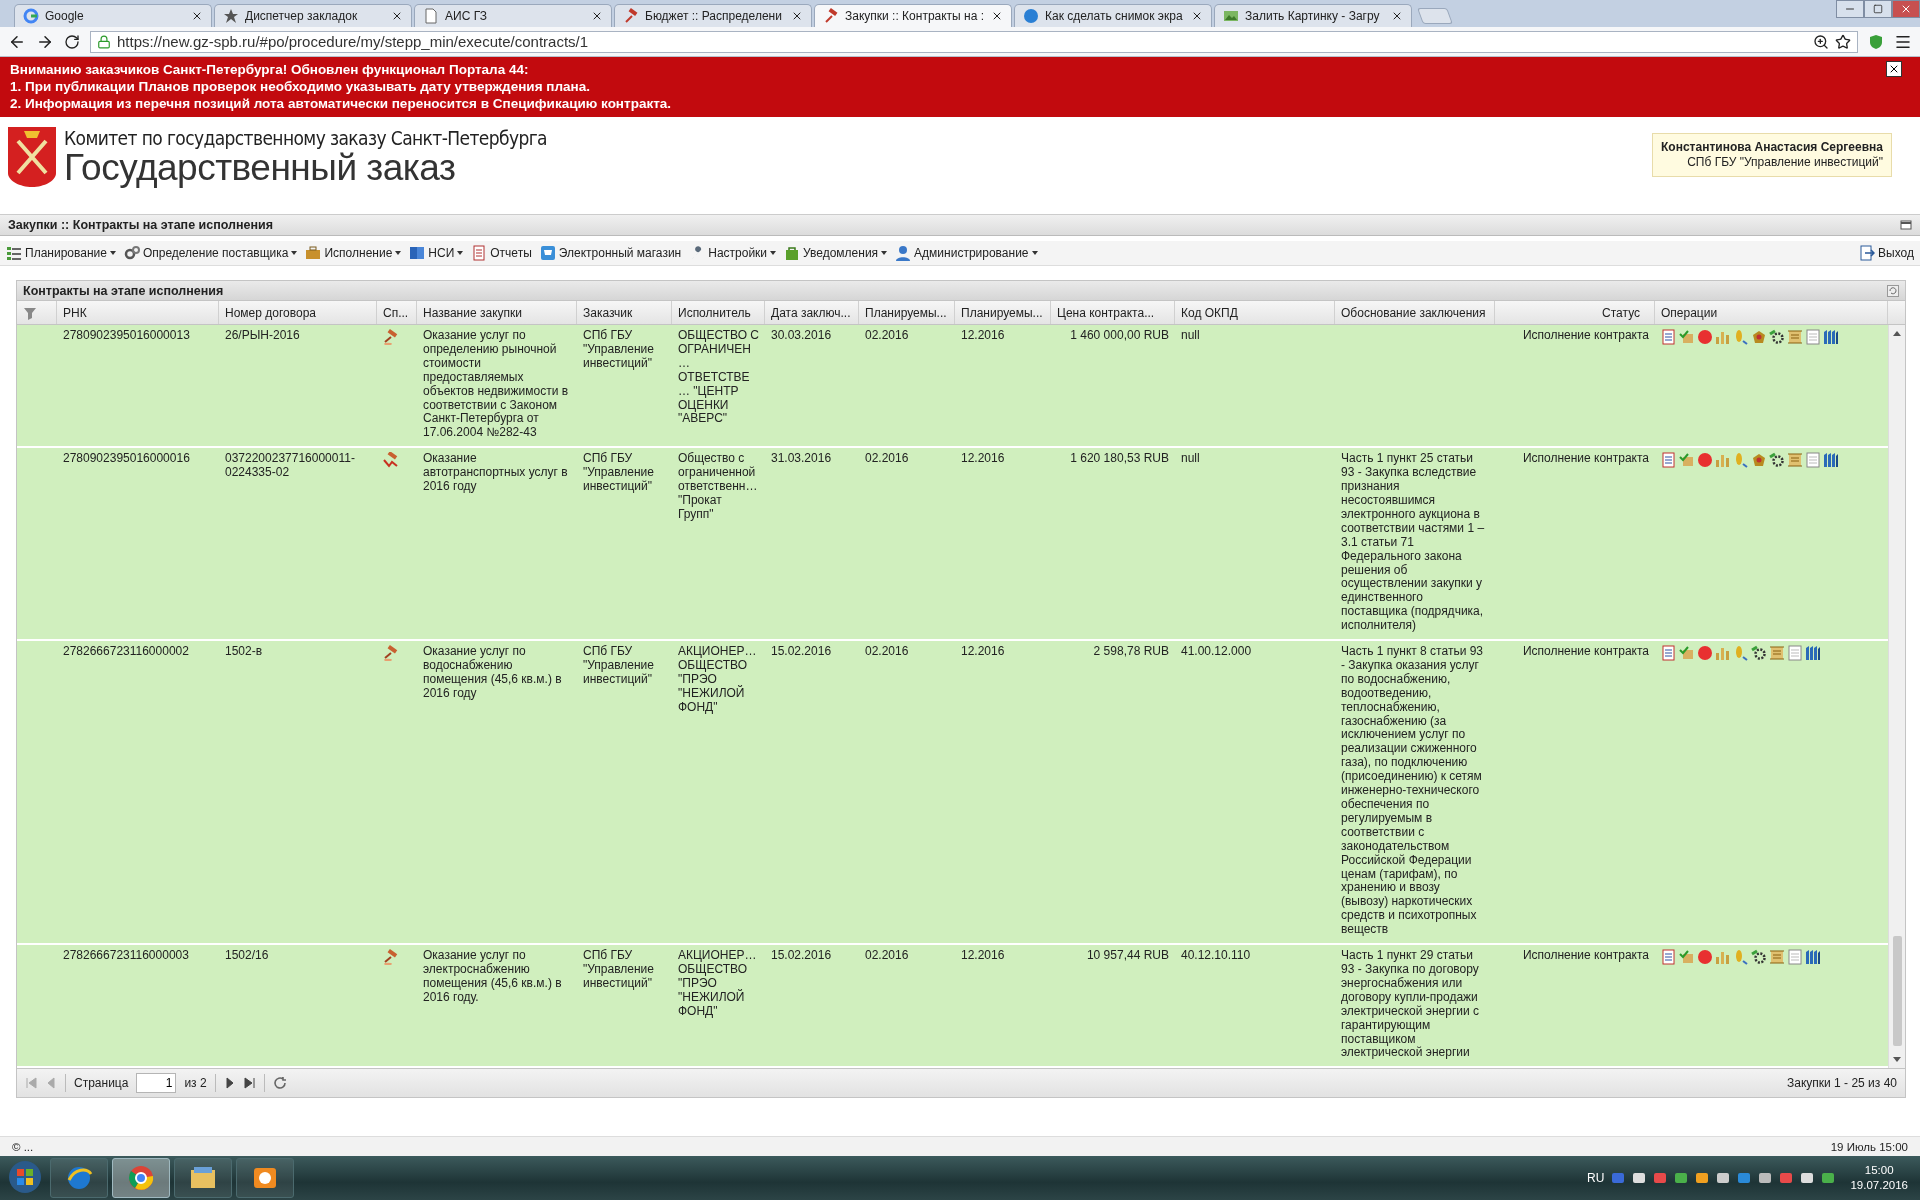 This screenshot has height=1200, width=1920. What do you see at coordinates (1850, 9) in the screenshot?
I see `minimize-button` at bounding box center [1850, 9].